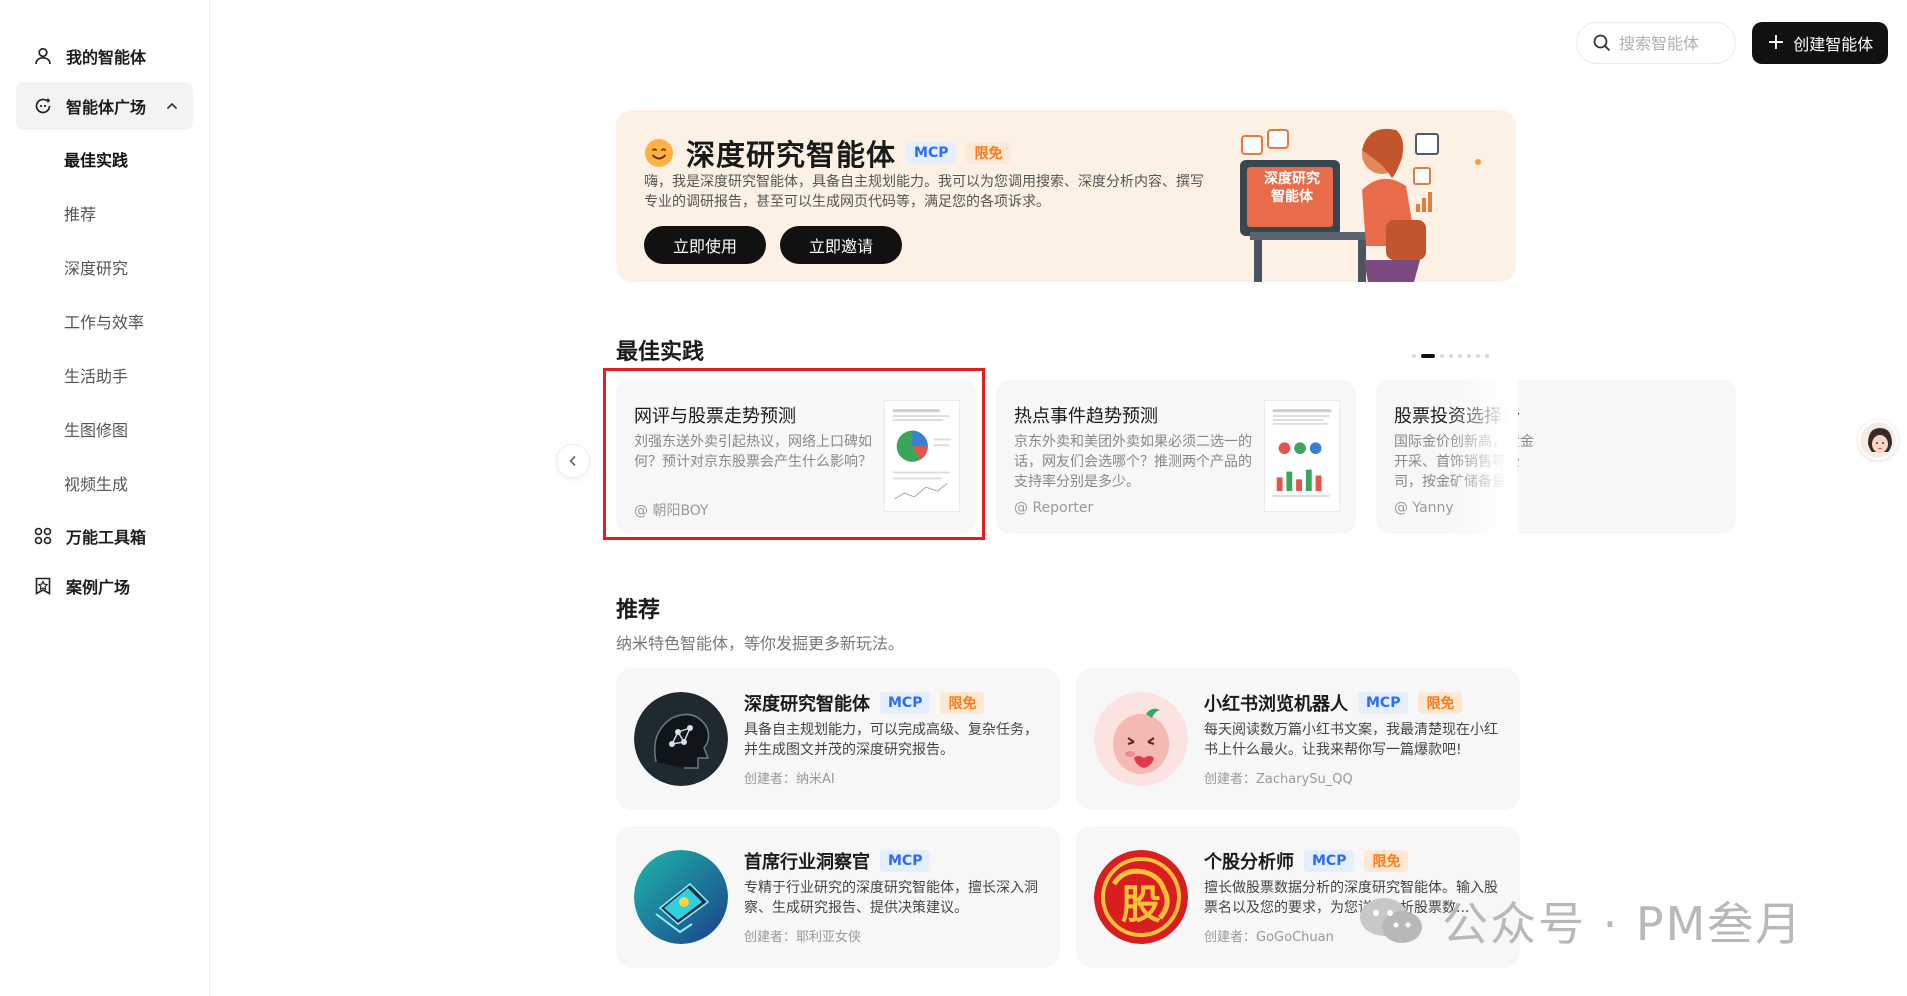  What do you see at coordinates (891, 740) in the screenshot?
I see `card-description: 具备自主规划能力，可以完成高级、复杂任务，并生成图文并茂的深度研究报告。` at bounding box center [891, 740].